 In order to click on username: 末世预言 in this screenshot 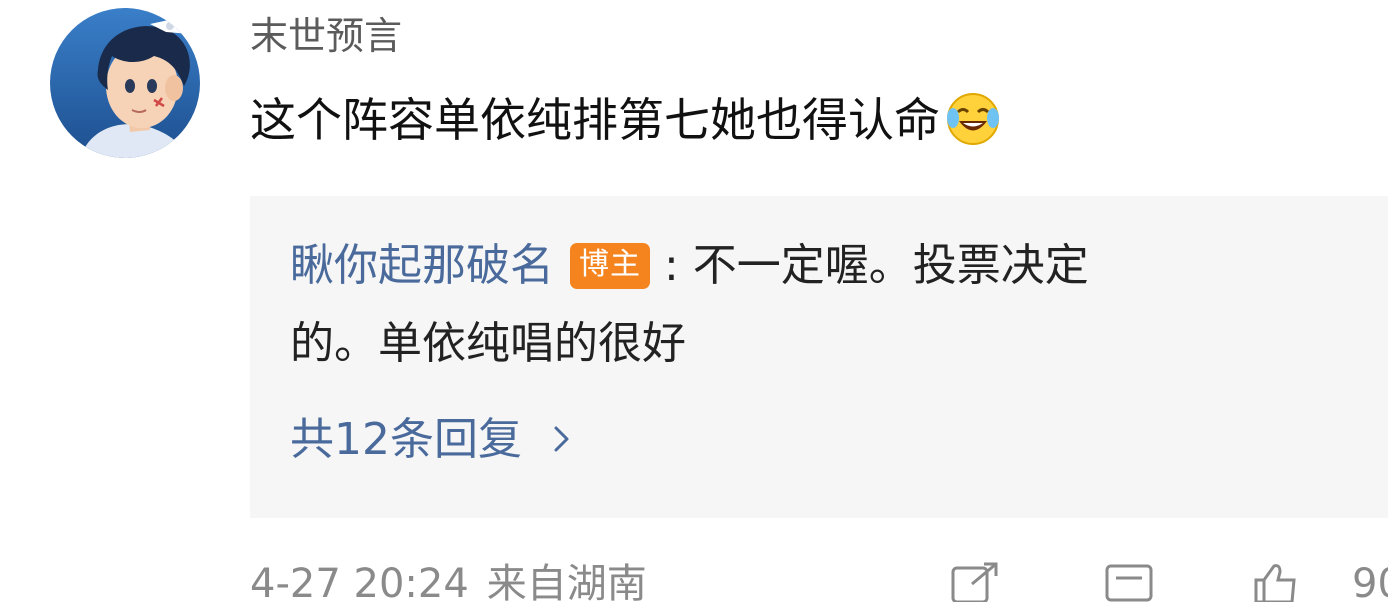, I will do `click(326, 36)`.